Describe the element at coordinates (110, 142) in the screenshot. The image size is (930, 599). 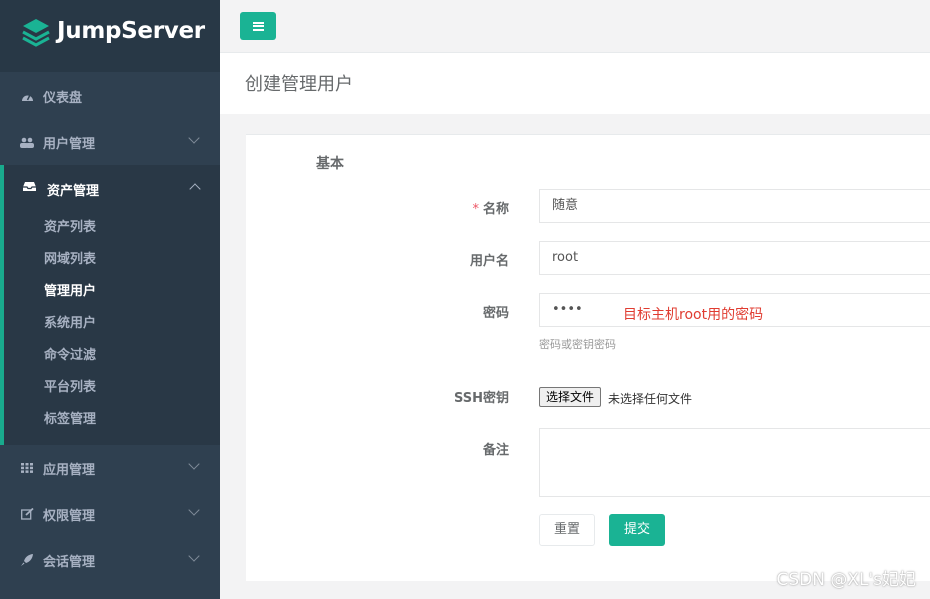
I see `sidebar-item-users: 用户管理` at that location.